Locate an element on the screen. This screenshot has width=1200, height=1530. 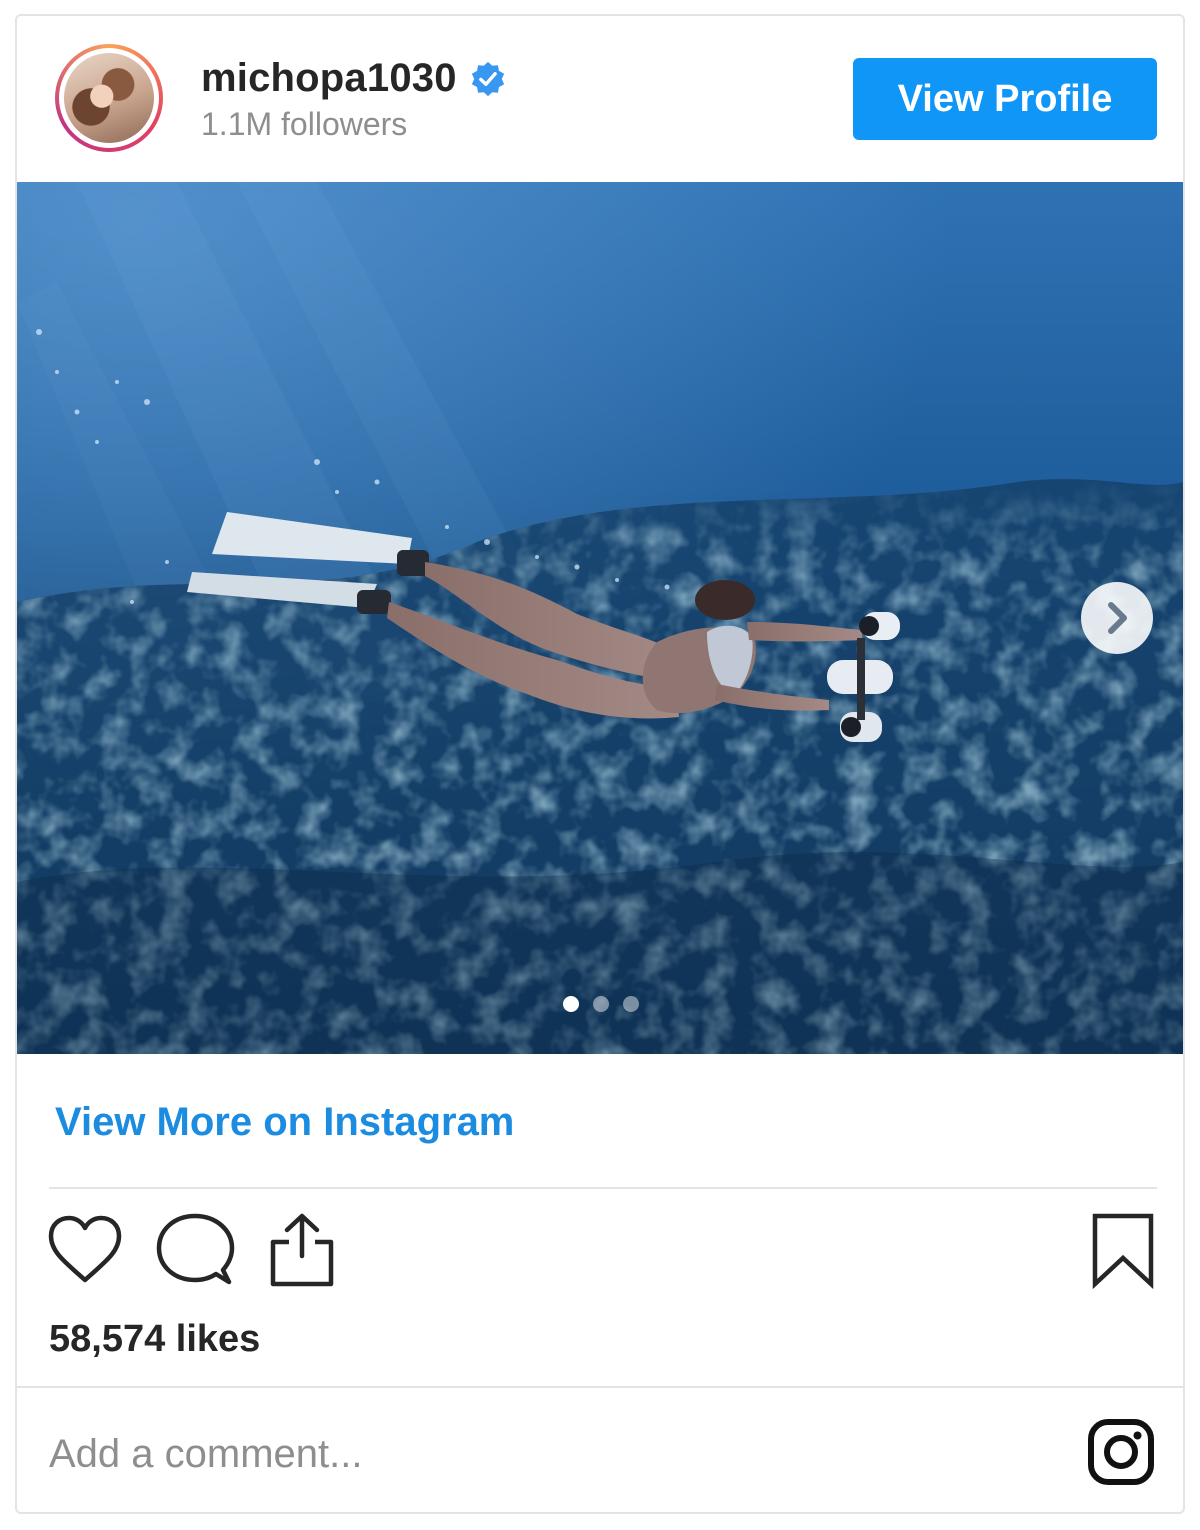
like-count: 58,574 likes is located at coordinates (155, 1339).